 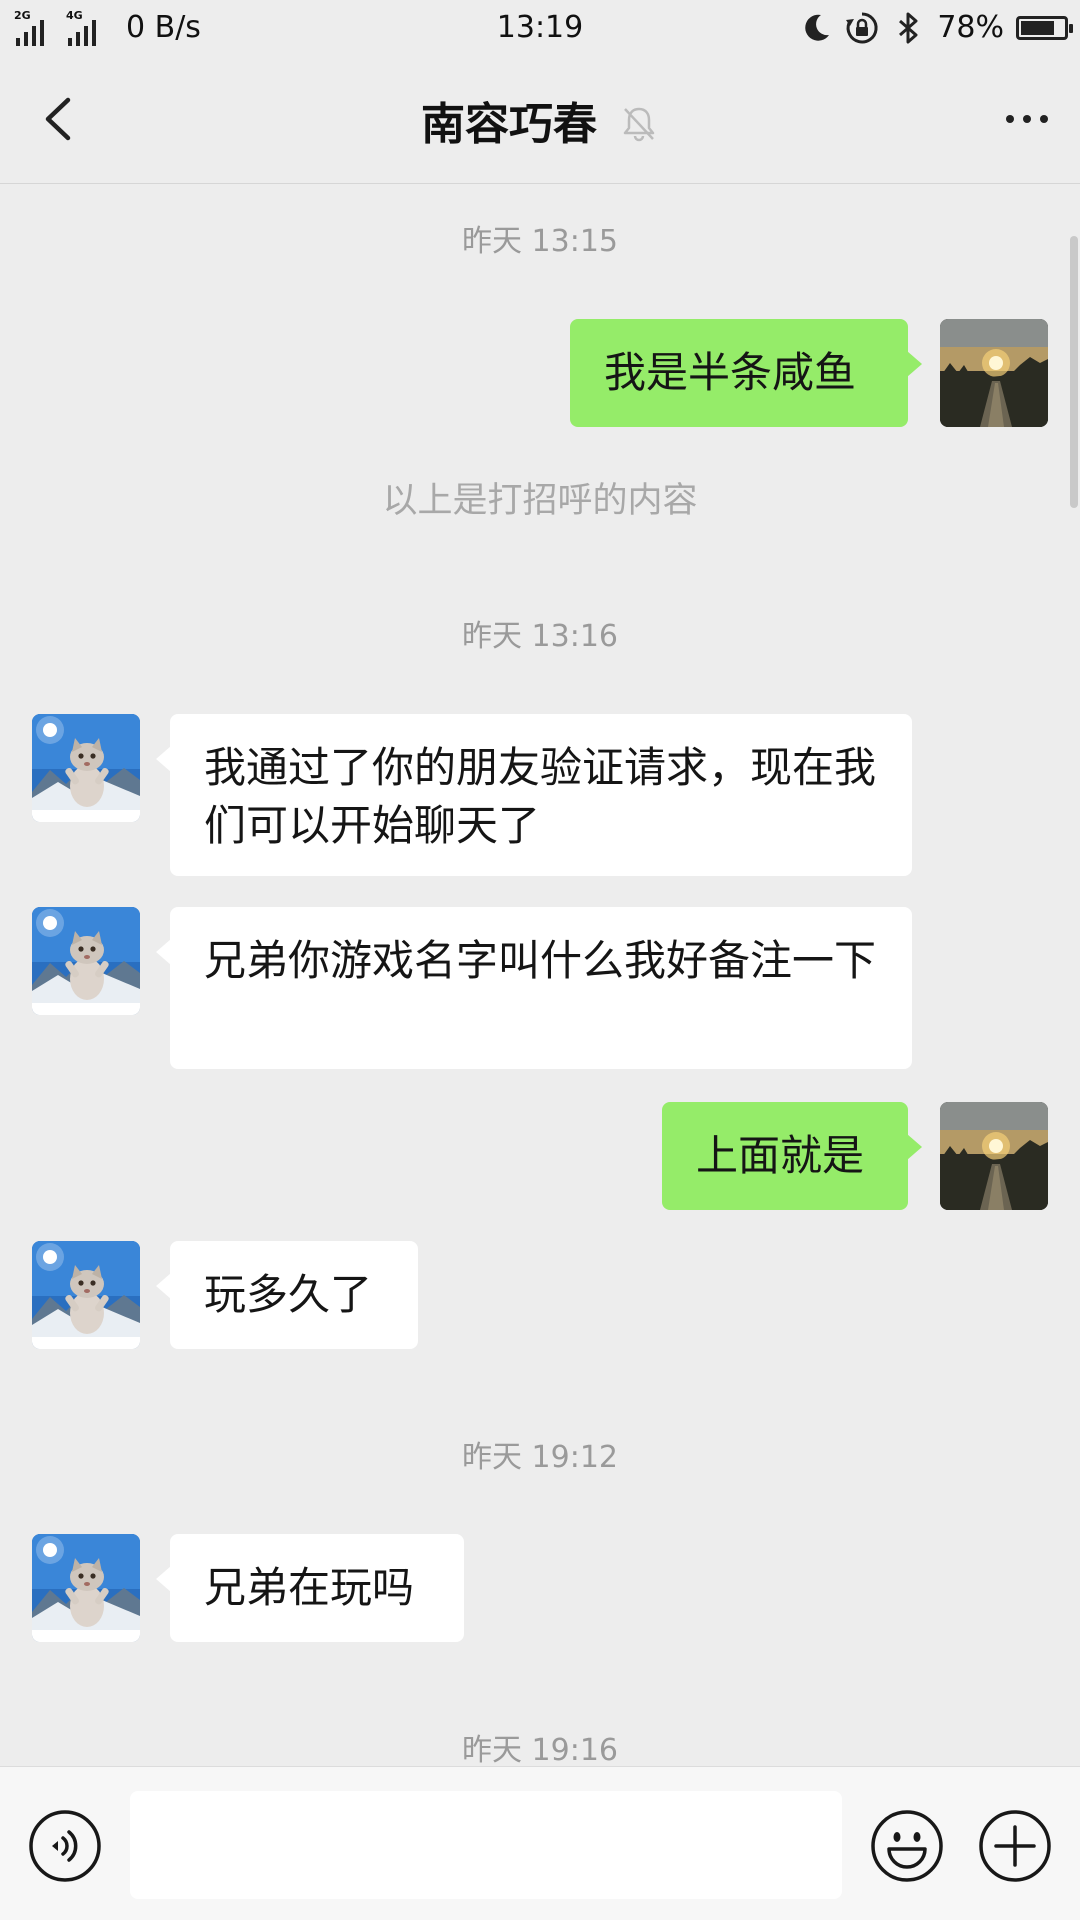 I want to click on bell-off-icon, so click(x=639, y=124).